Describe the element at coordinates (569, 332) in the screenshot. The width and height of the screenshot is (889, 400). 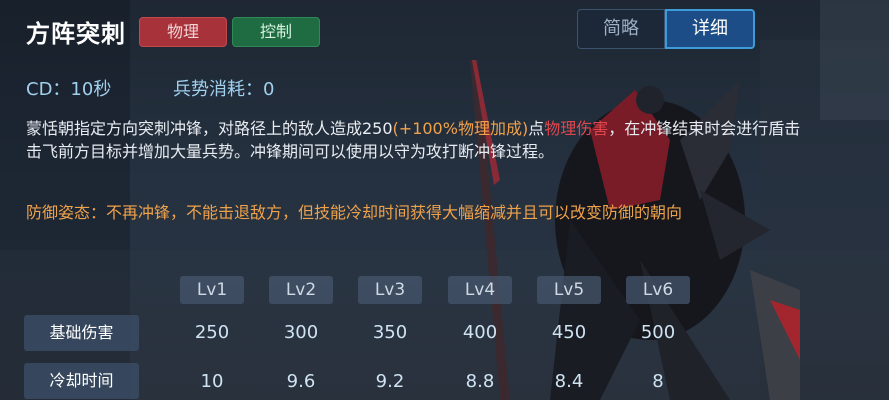
I see `table-cell: 450` at that location.